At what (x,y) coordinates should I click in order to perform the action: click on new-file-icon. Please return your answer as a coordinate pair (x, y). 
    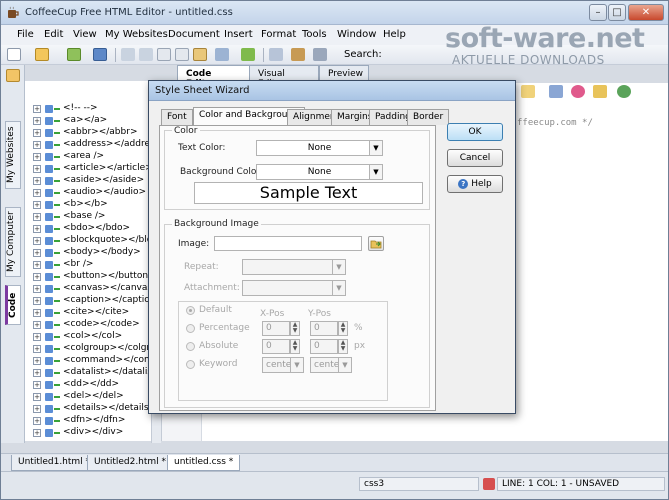
    Looking at the image, I should click on (14, 54).